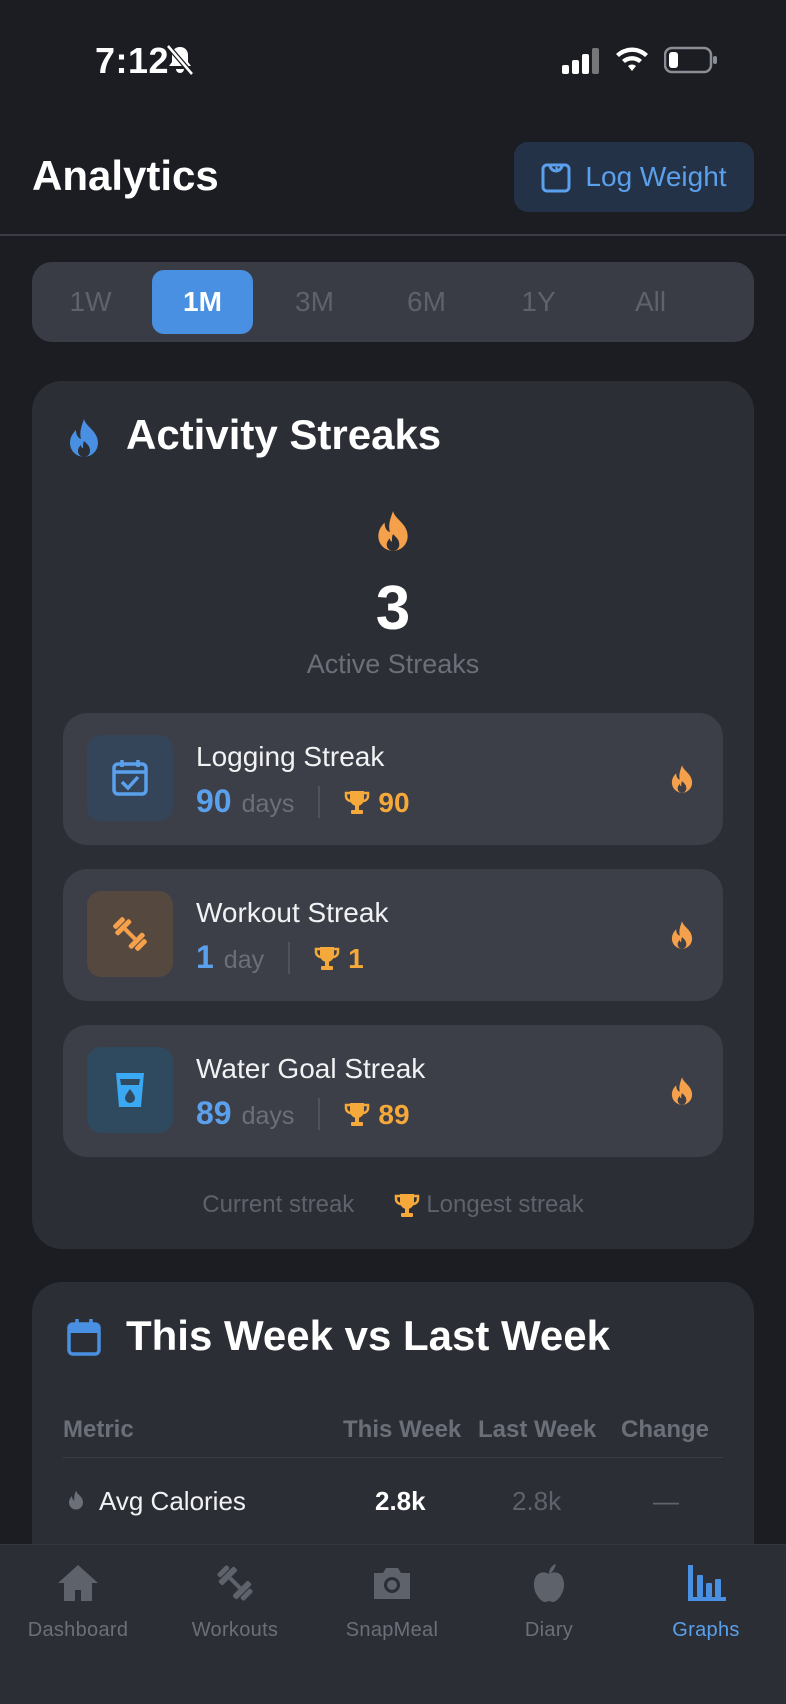 Image resolution: width=786 pixels, height=1704 pixels. Describe the element at coordinates (314, 302) in the screenshot. I see `range-tab-3m: 3M` at that location.